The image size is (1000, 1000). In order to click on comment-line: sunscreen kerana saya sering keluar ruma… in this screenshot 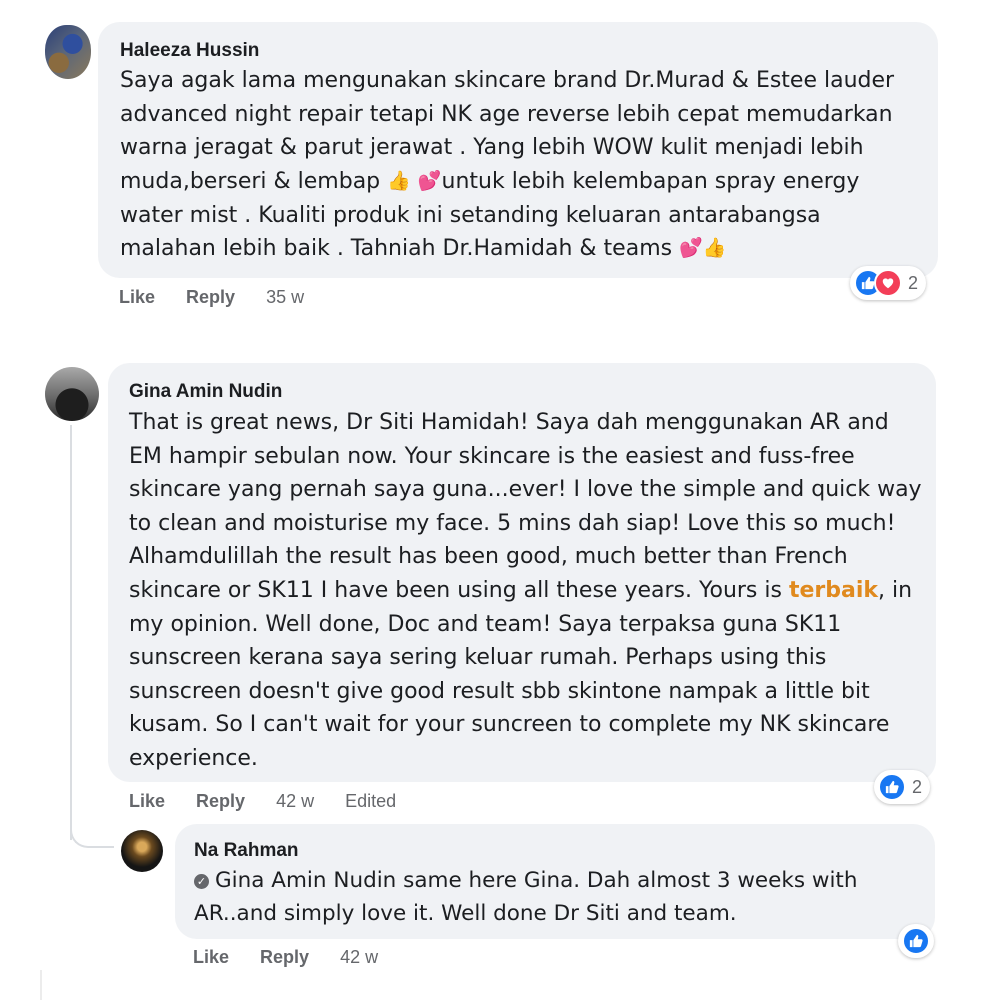, I will do `click(478, 658)`.